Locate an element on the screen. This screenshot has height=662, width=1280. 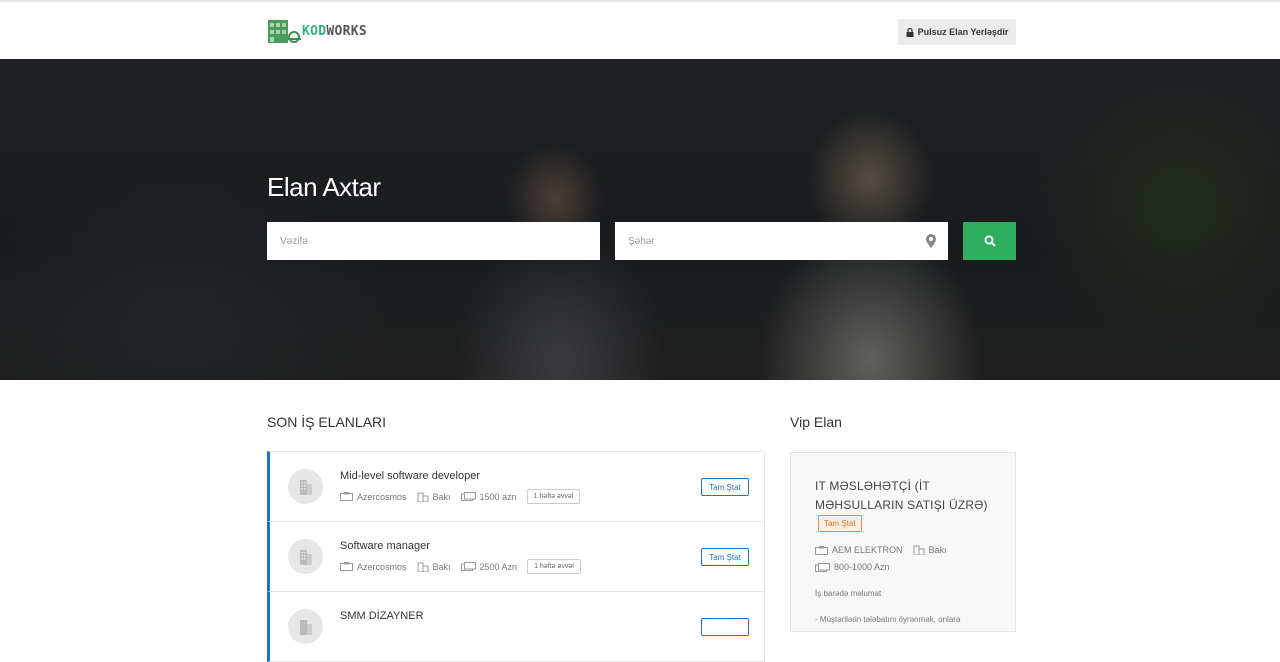
logo-icon is located at coordinates (284, 31).